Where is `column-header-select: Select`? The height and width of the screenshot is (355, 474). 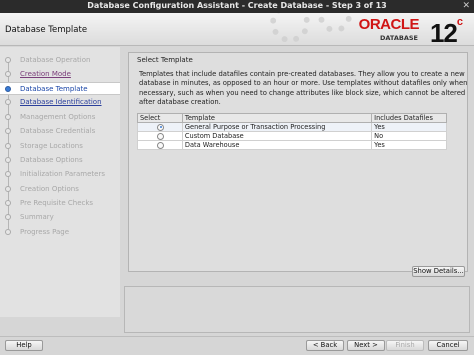
column-header-select: Select is located at coordinates (160, 118).